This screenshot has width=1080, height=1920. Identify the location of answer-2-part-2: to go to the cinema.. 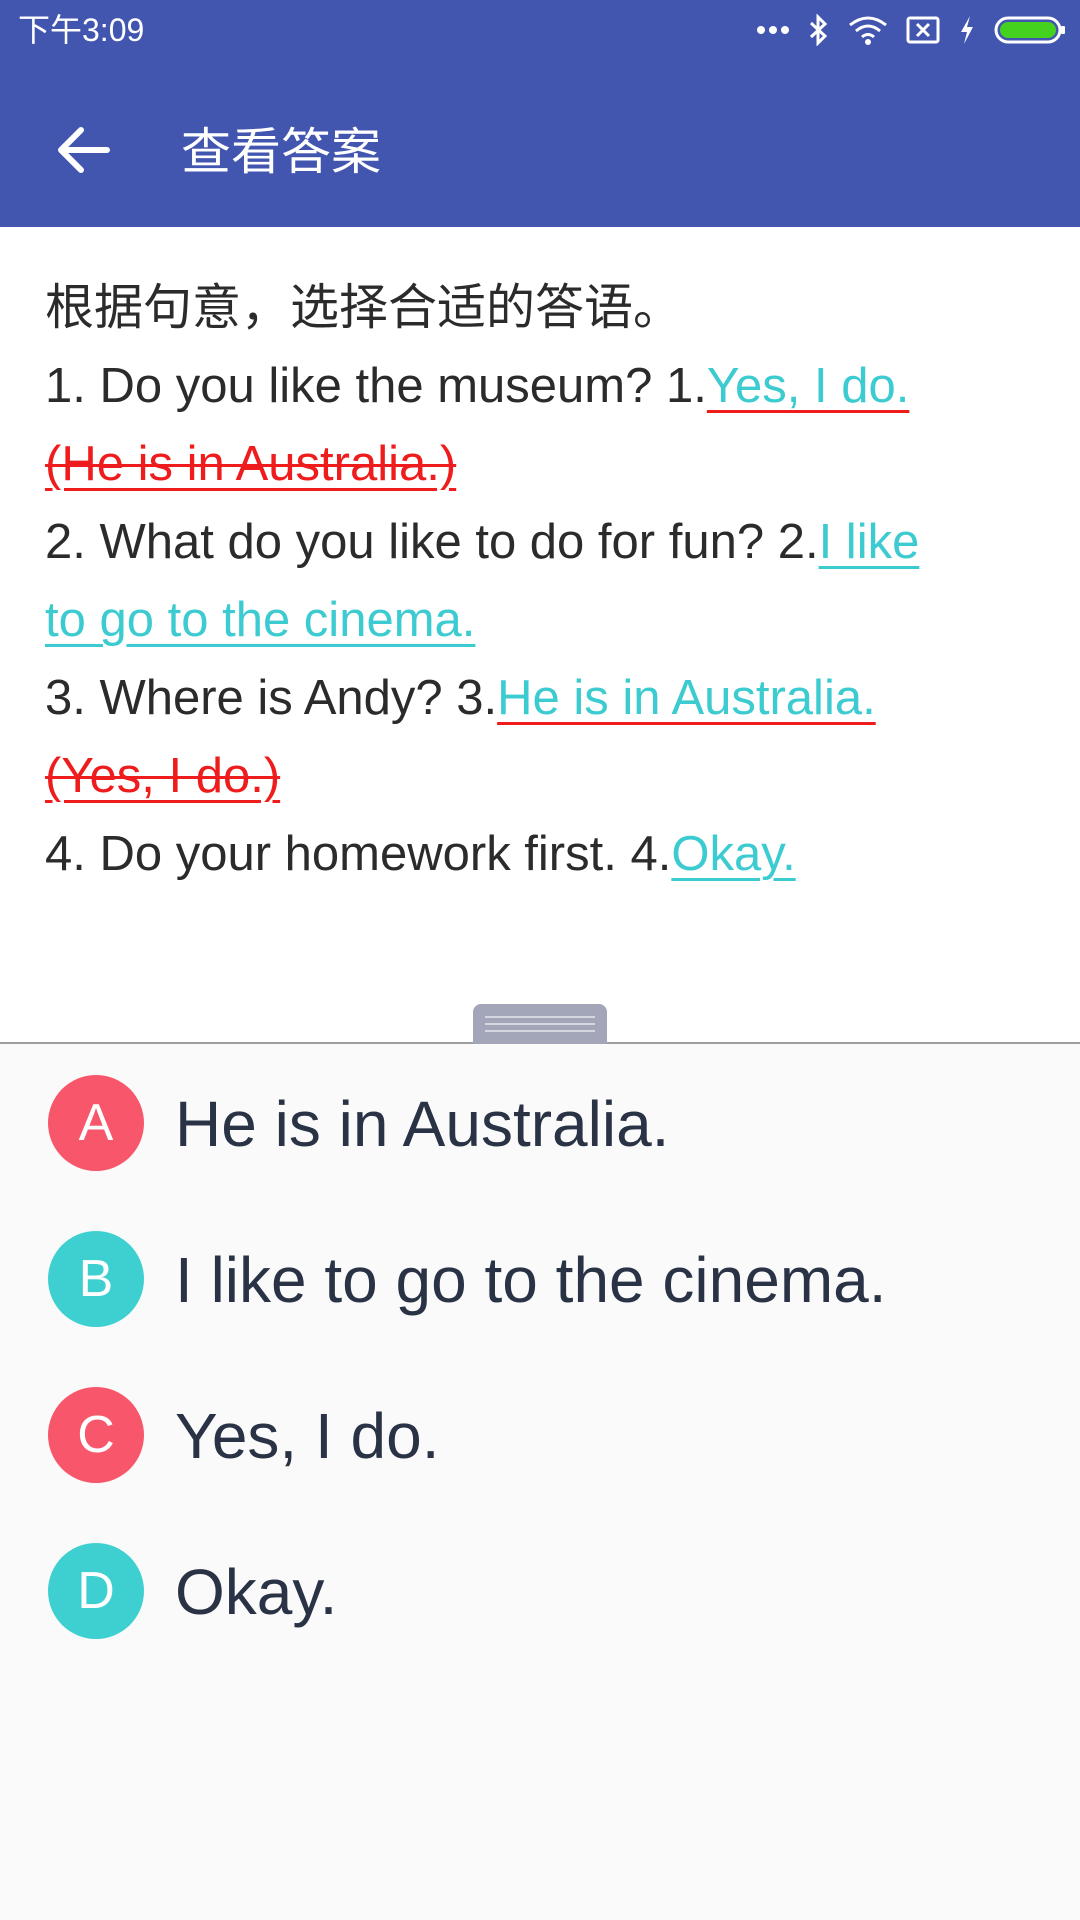
(260, 620).